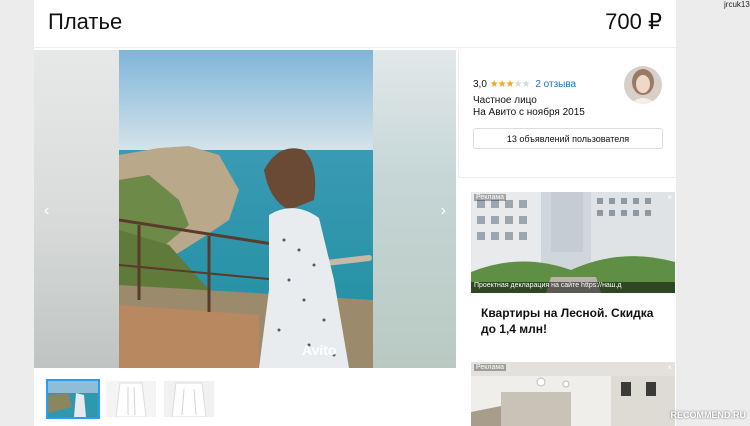 The image size is (750, 426). I want to click on ad-1-label: Реклама, so click(490, 197).